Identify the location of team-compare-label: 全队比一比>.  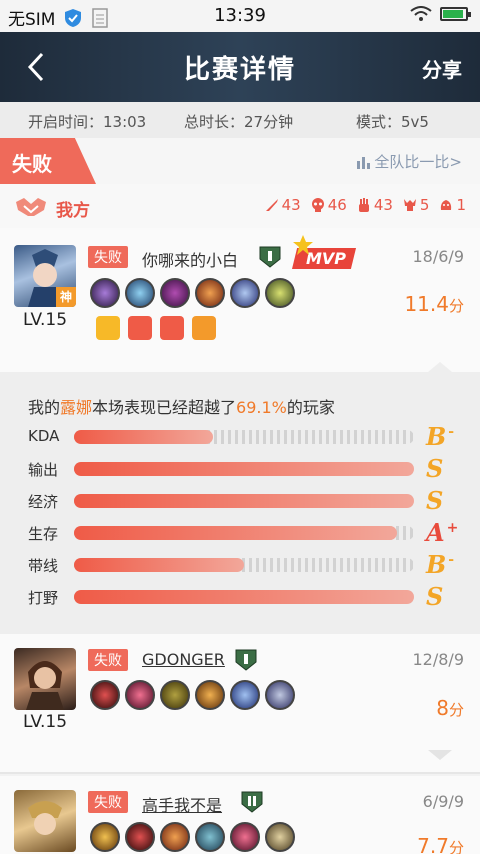
(418, 162).